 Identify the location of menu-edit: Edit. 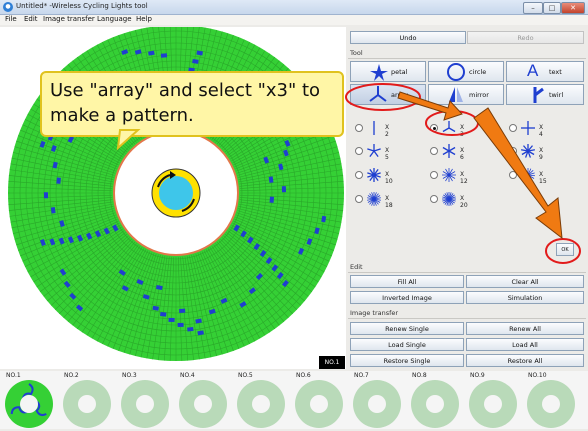
(31, 19).